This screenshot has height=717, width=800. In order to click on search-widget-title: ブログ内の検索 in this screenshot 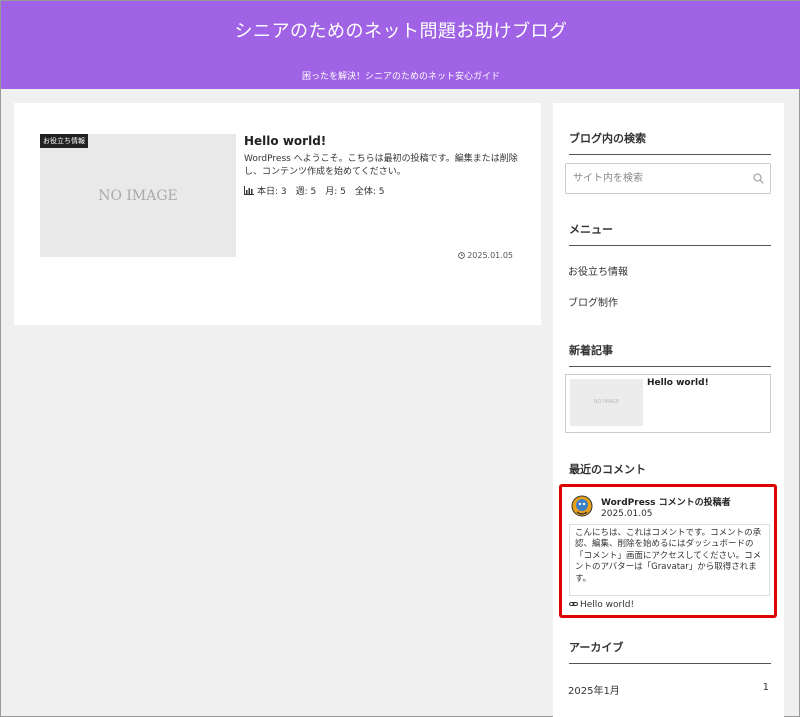, I will do `click(670, 142)`.